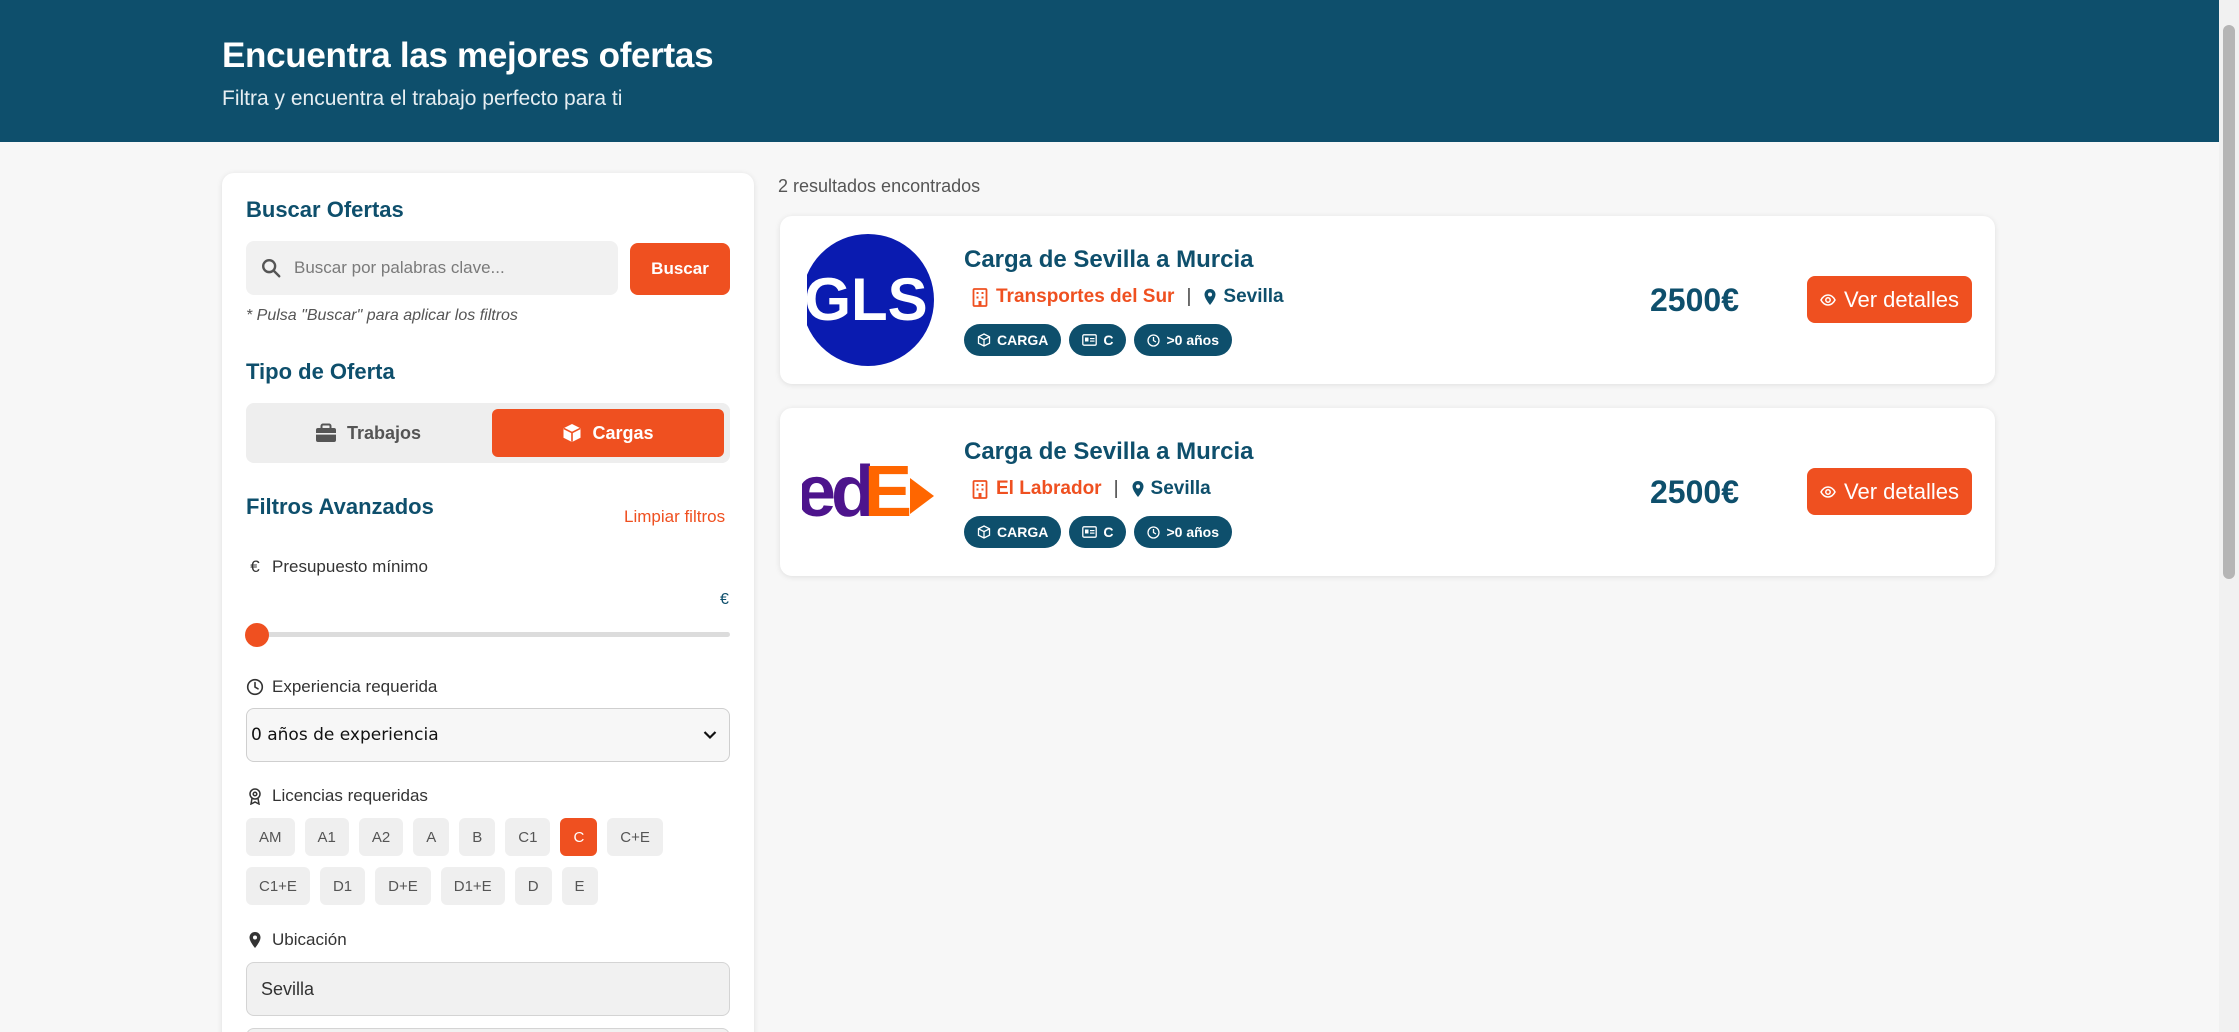 The image size is (2239, 1032). I want to click on budget-label-text: Presupuesto mínimo, so click(350, 566).